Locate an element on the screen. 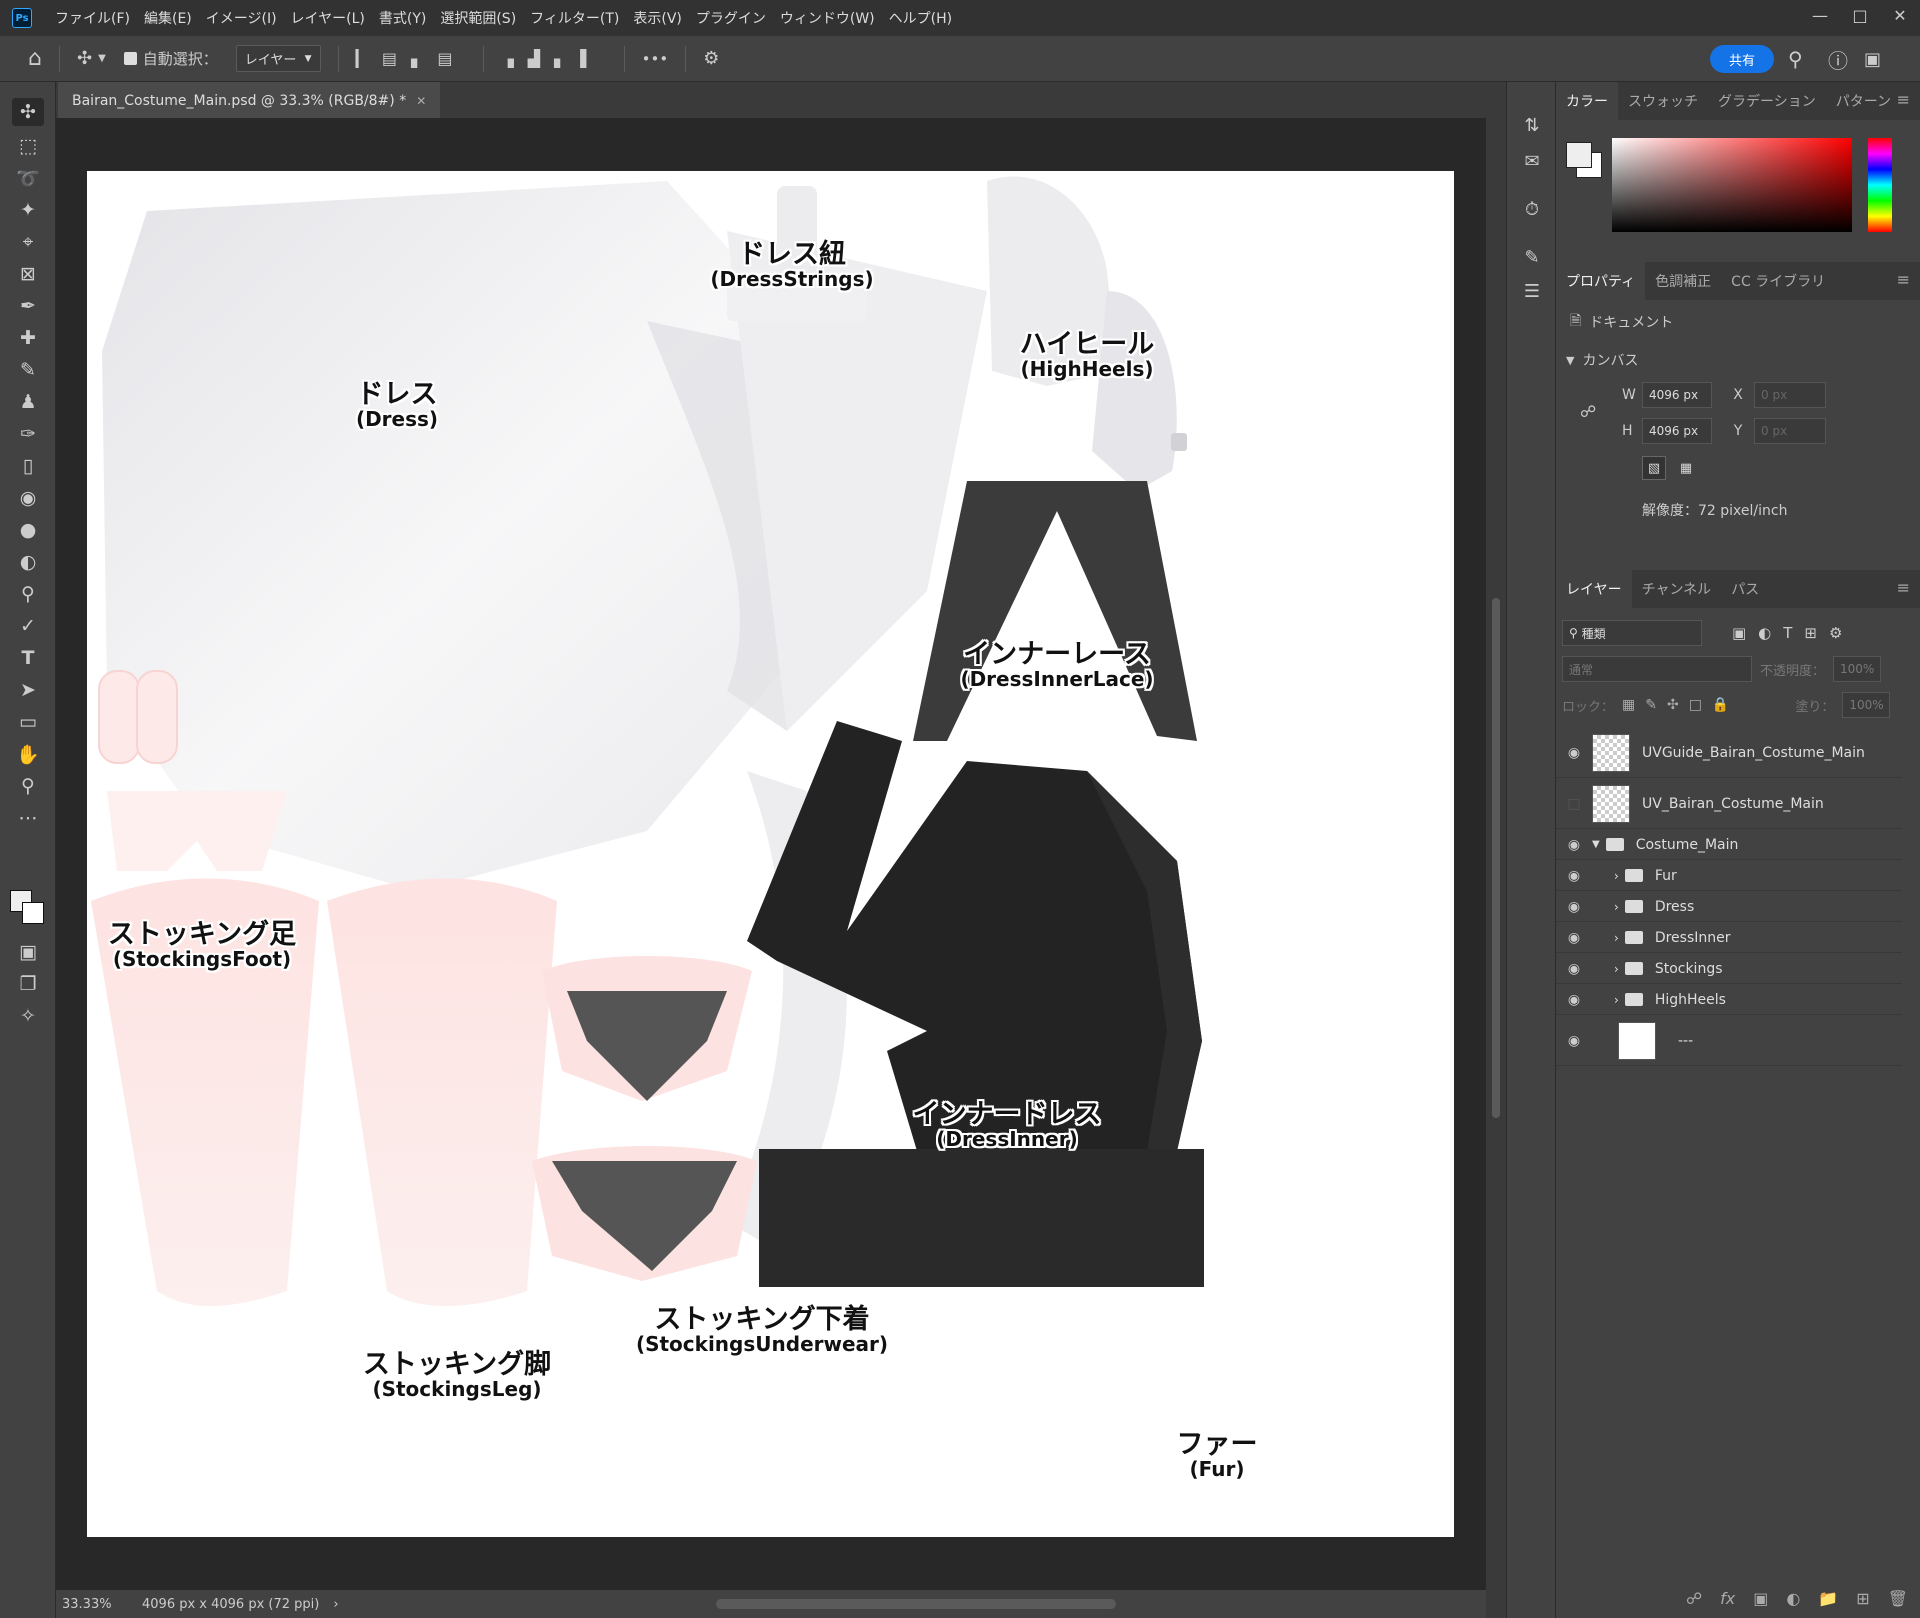  healing-brush-tool-icon: ✚ is located at coordinates (28, 338).